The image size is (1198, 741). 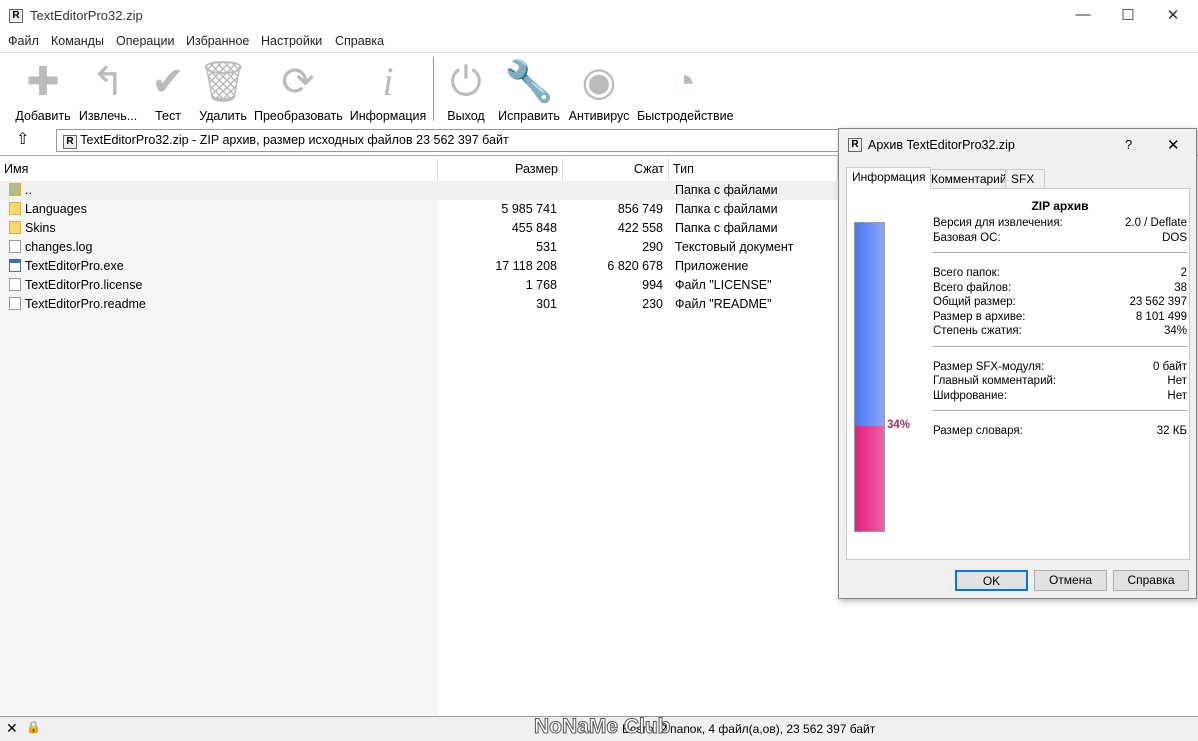 What do you see at coordinates (33, 727) in the screenshot?
I see `lock-icon: 🔒` at bounding box center [33, 727].